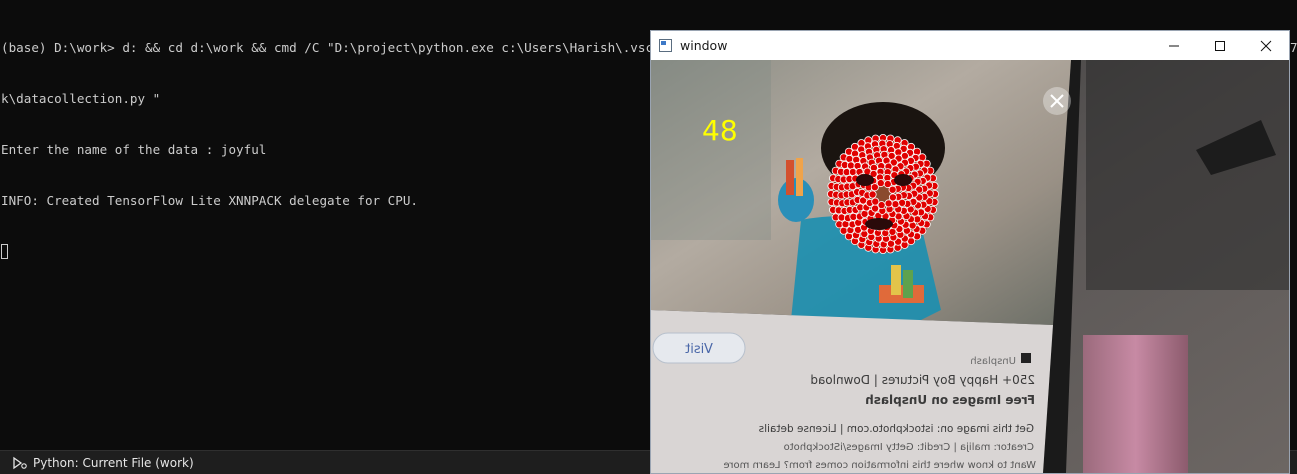 This screenshot has height=474, width=1297. I want to click on window-titlebar: window, so click(970, 45).